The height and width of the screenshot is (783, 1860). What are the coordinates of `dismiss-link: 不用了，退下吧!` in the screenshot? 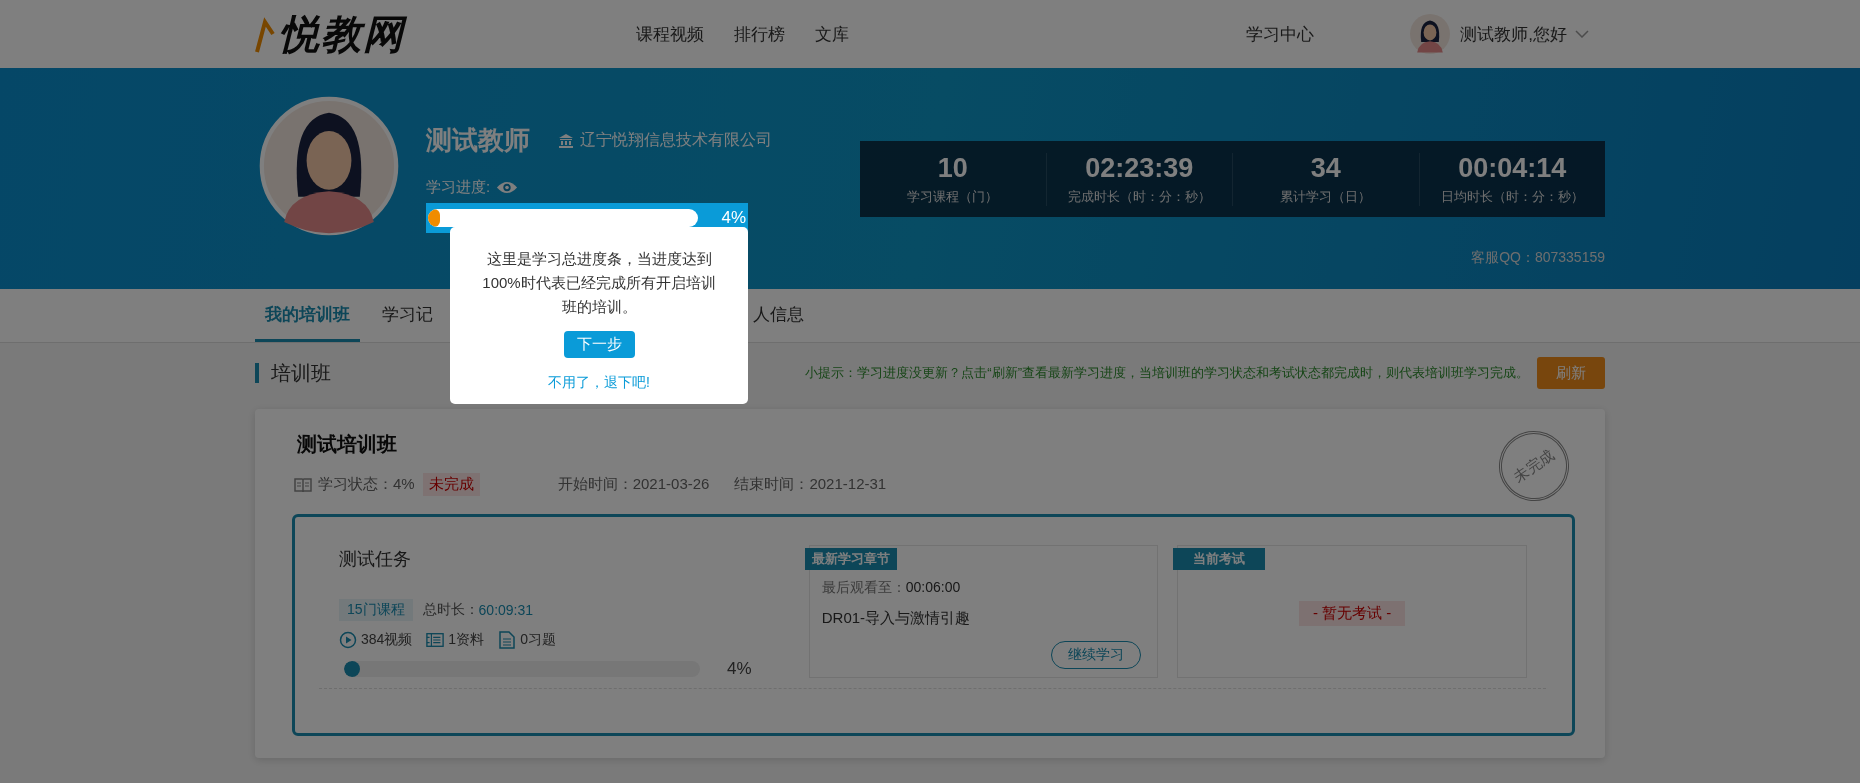 It's located at (599, 383).